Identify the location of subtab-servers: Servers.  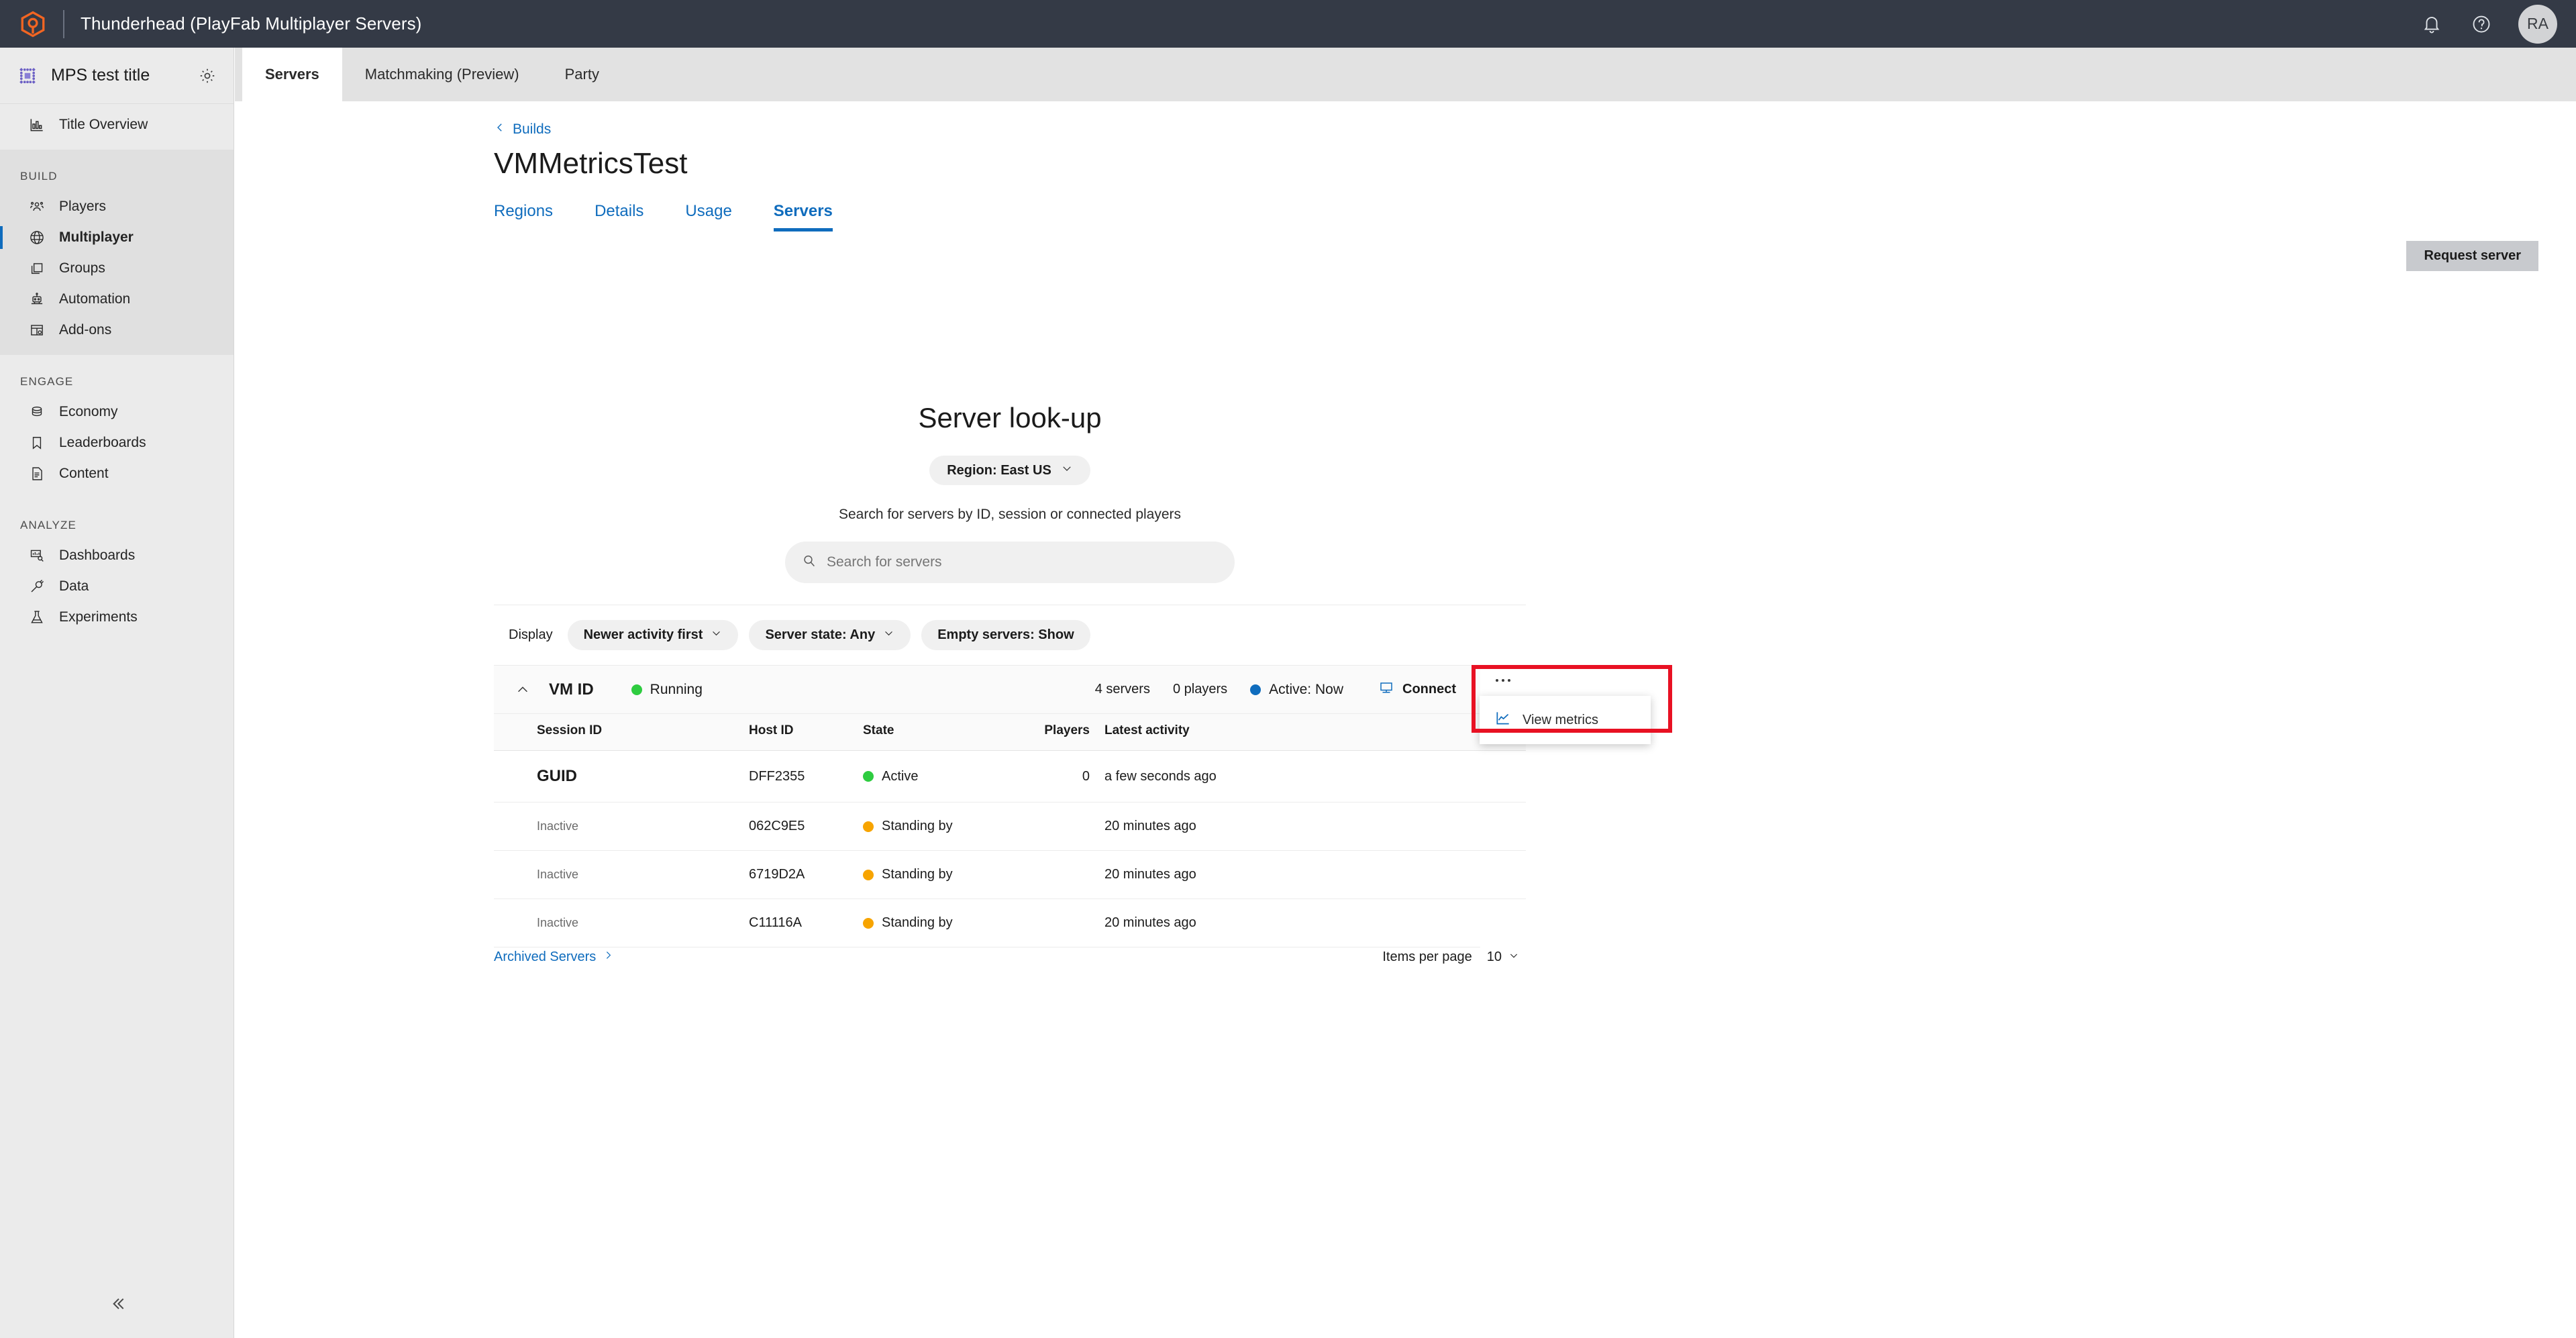
(803, 214).